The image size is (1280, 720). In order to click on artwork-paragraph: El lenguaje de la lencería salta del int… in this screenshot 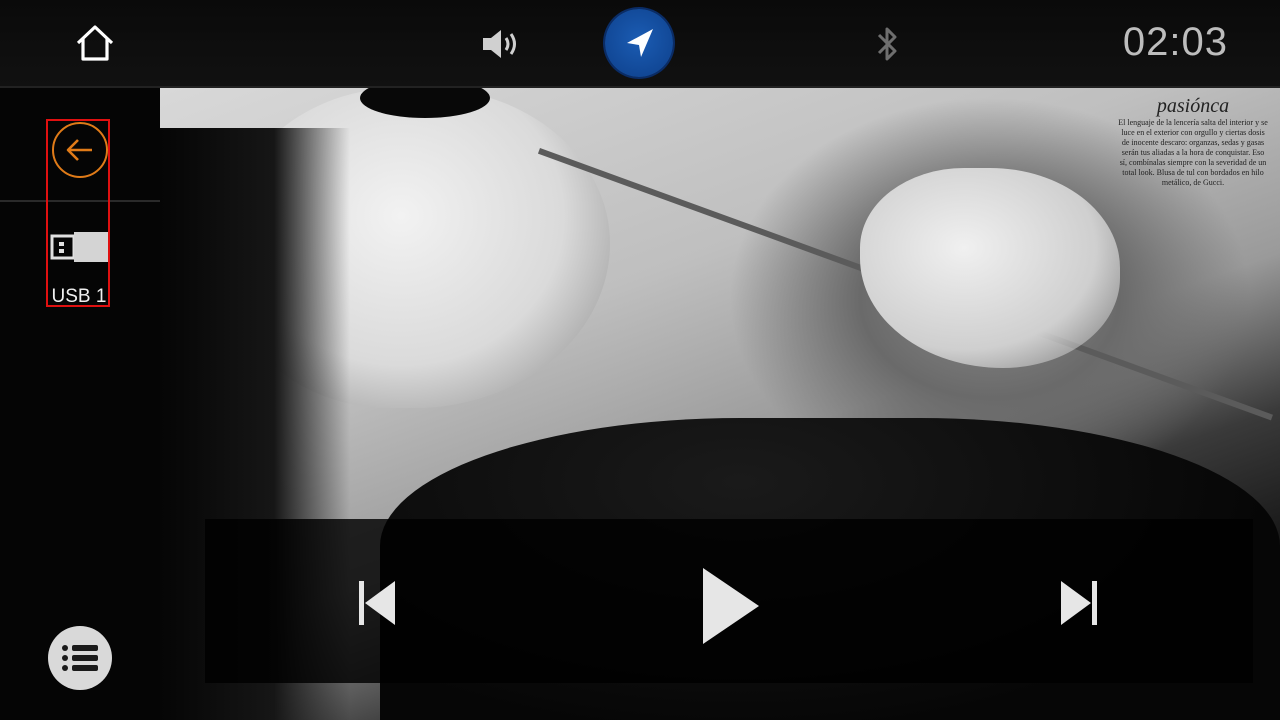, I will do `click(1193, 152)`.